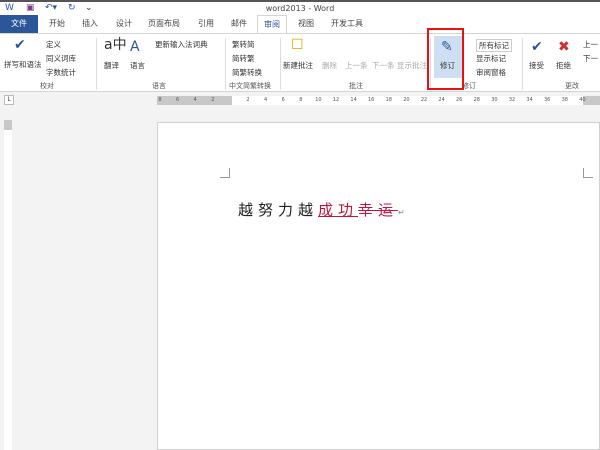  I want to click on deleted-text: 幸运, so click(378, 210).